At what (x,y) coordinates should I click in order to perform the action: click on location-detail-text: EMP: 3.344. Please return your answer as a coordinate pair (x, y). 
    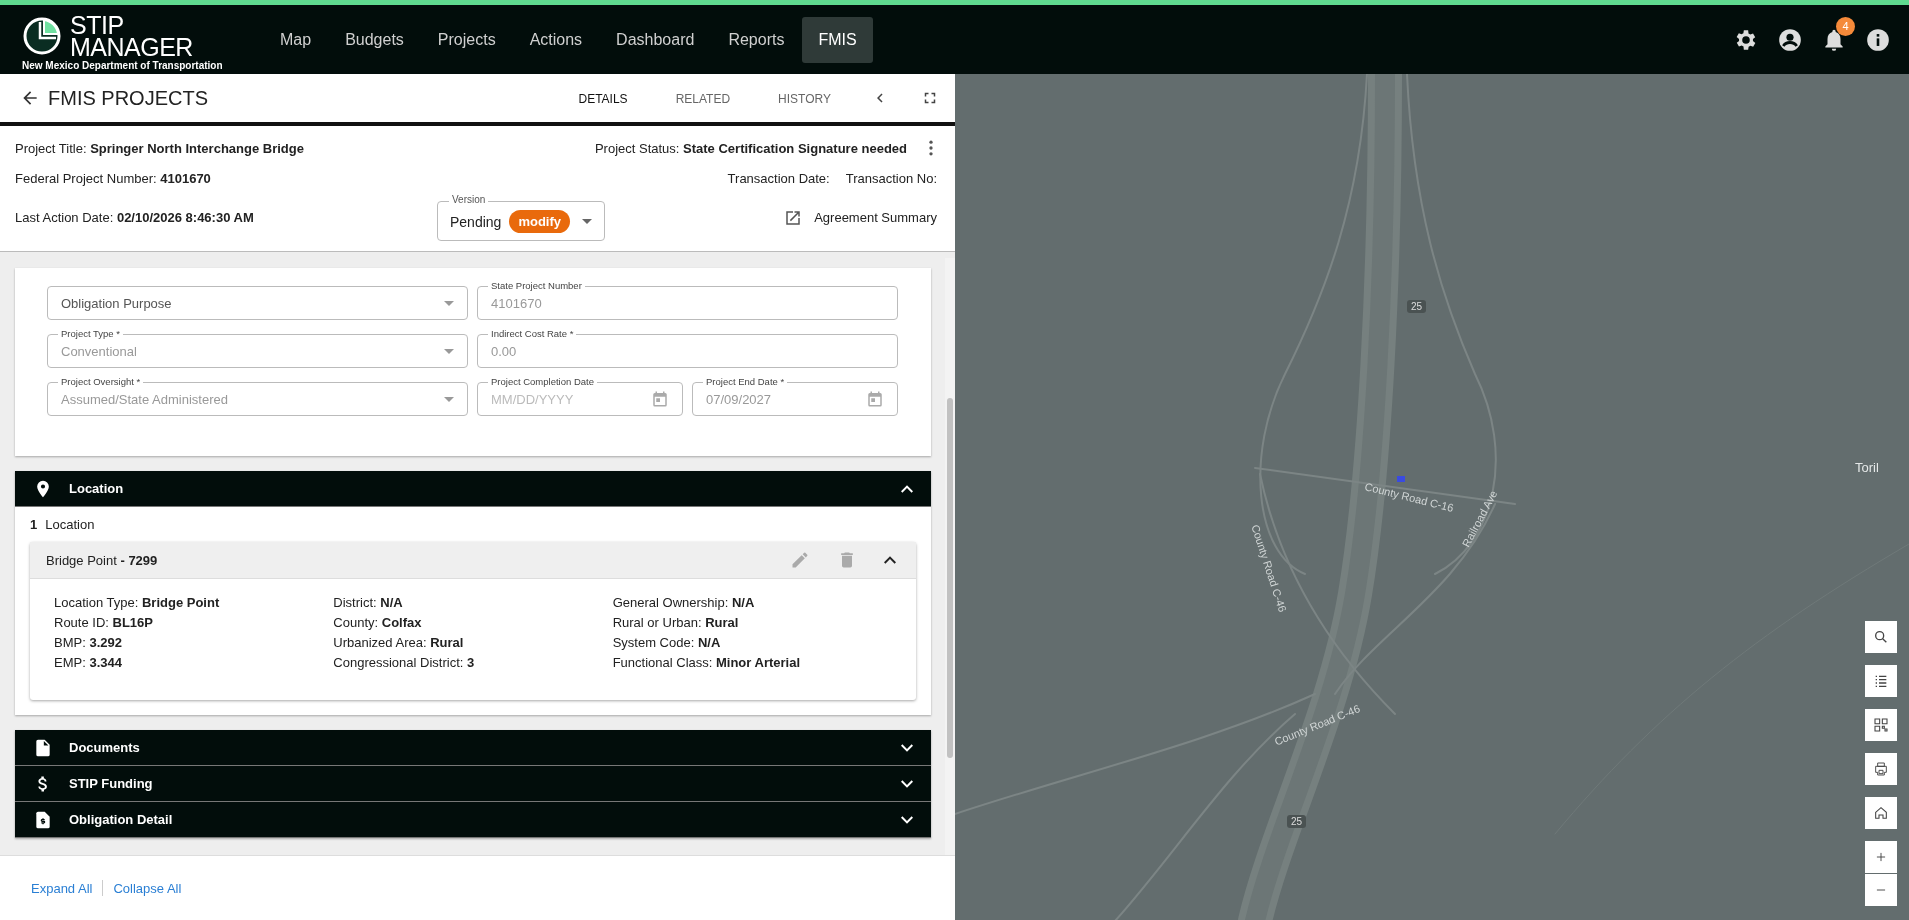
    Looking at the image, I should click on (88, 662).